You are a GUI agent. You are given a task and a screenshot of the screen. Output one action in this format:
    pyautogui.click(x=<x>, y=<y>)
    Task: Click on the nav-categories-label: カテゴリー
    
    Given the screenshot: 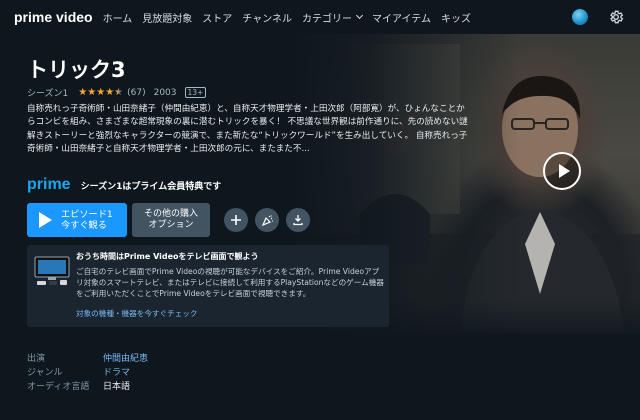 What is the action you would take?
    pyautogui.click(x=327, y=19)
    